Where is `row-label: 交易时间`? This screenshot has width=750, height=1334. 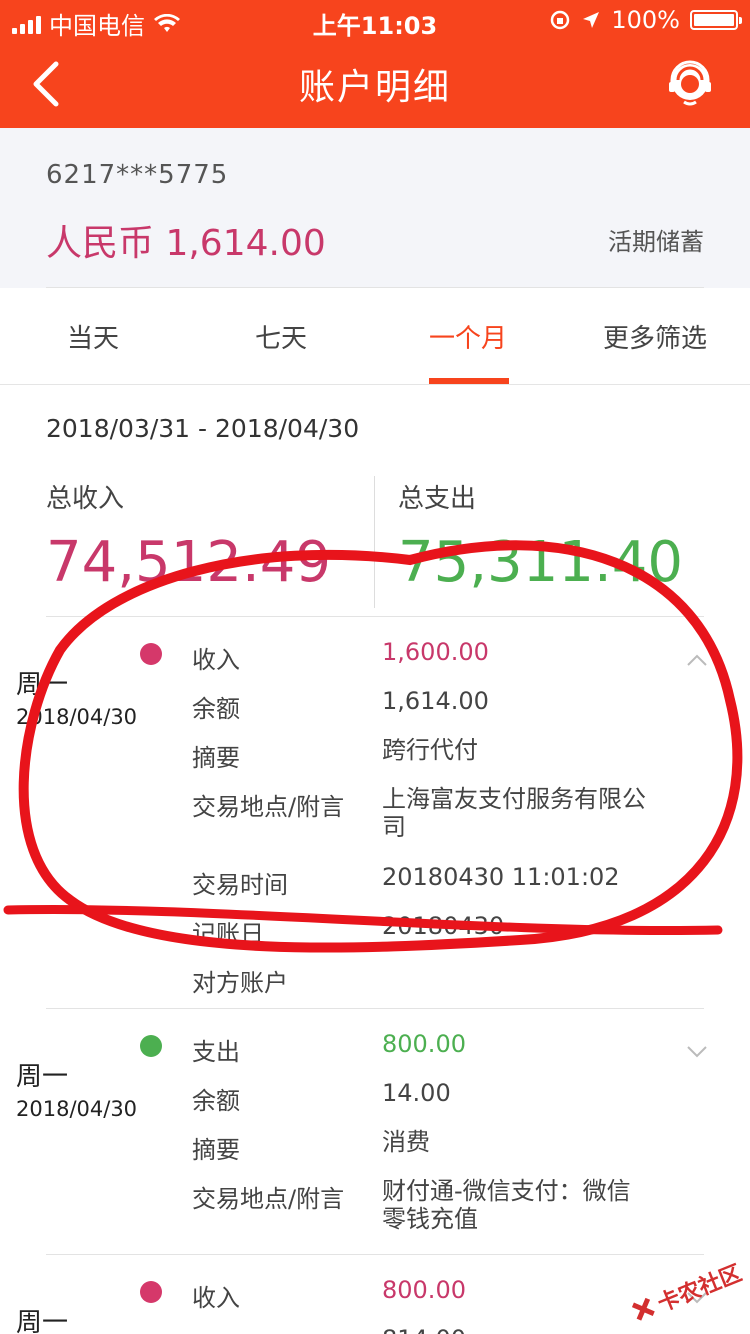
row-label: 交易时间 is located at coordinates (240, 885).